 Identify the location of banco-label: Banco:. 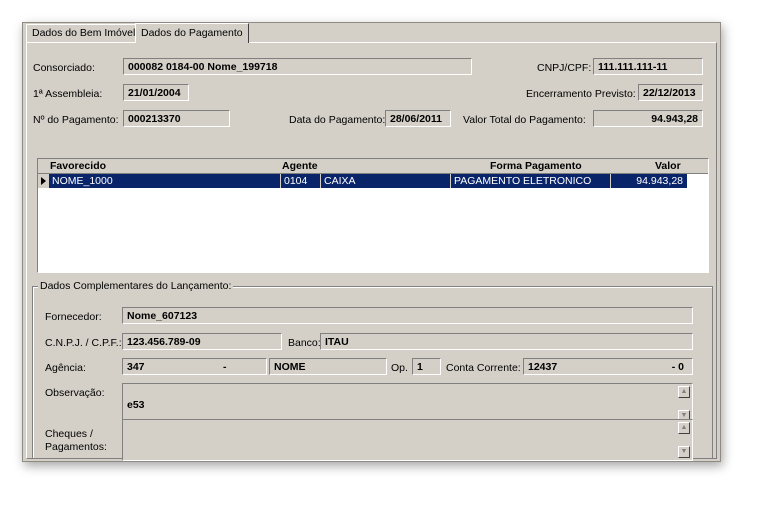
(304, 343).